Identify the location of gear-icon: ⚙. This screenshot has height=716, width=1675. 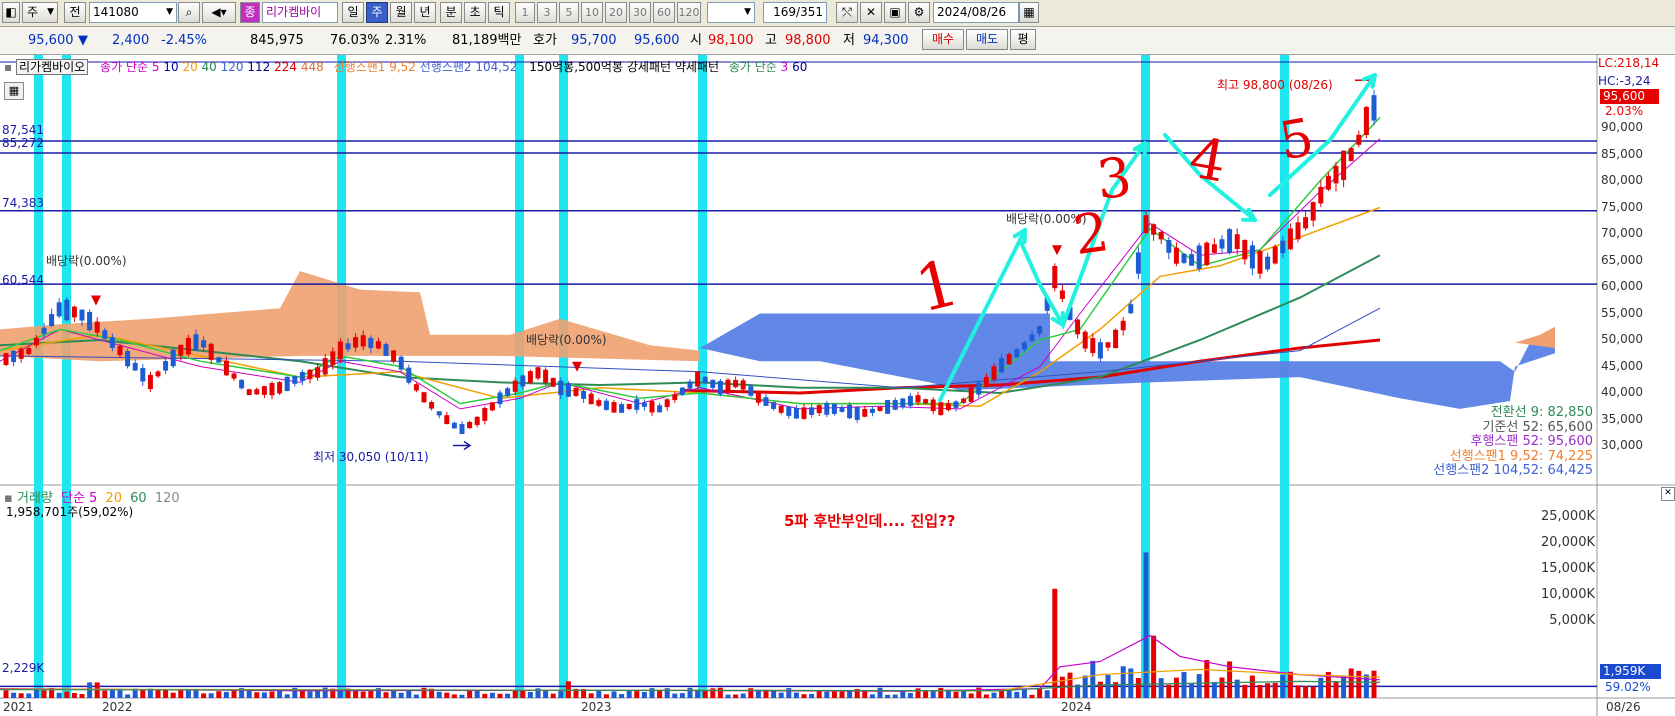
(919, 12).